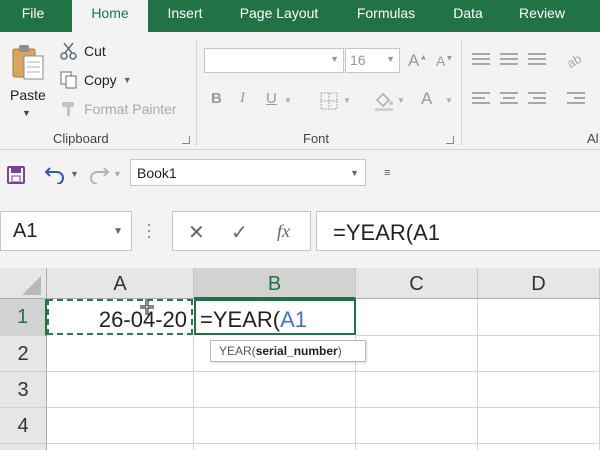 The height and width of the screenshot is (450, 600). Describe the element at coordinates (450, 140) in the screenshot. I see `font-launcher-icon` at that location.